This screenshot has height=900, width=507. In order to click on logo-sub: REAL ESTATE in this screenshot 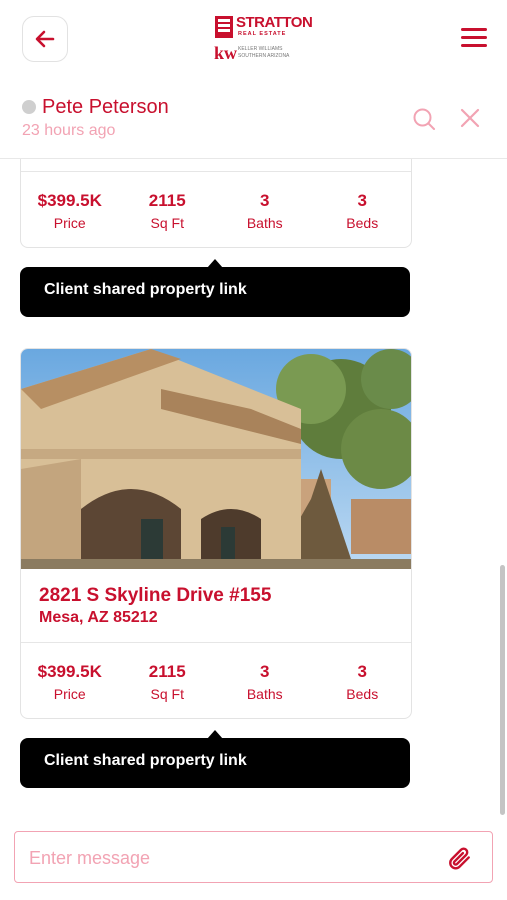, I will do `click(262, 34)`.